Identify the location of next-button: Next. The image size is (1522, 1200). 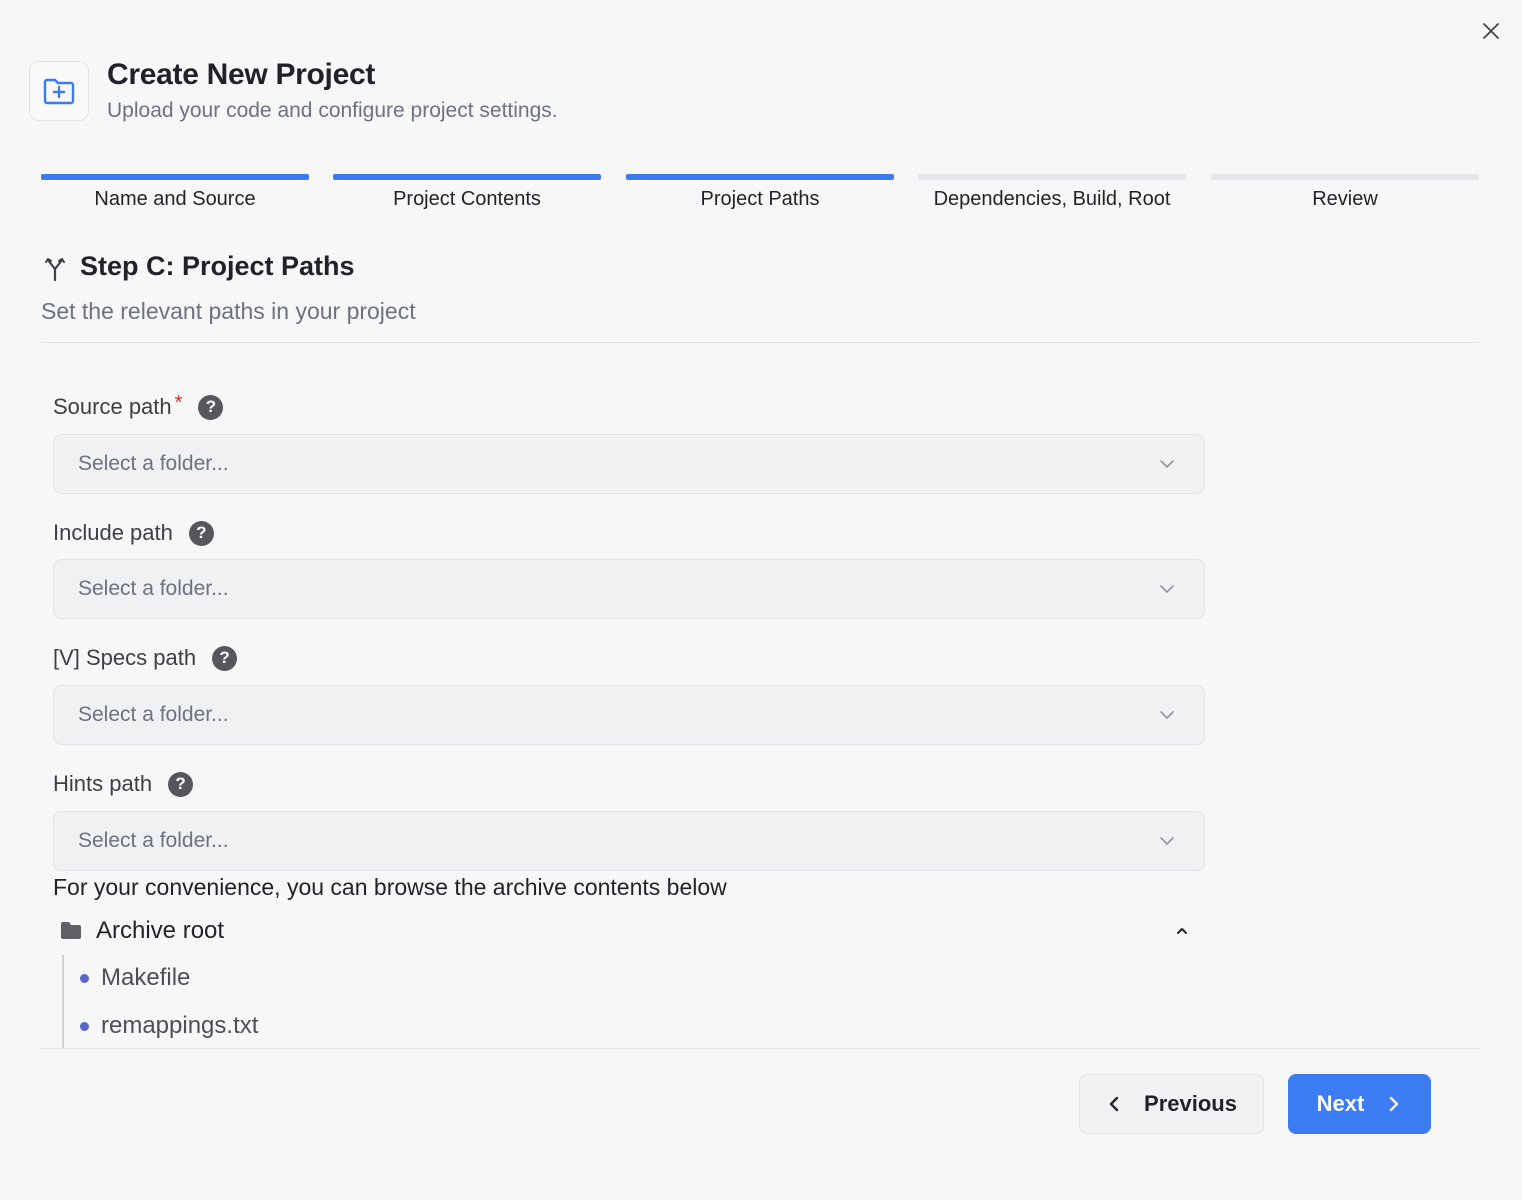
(1359, 1104).